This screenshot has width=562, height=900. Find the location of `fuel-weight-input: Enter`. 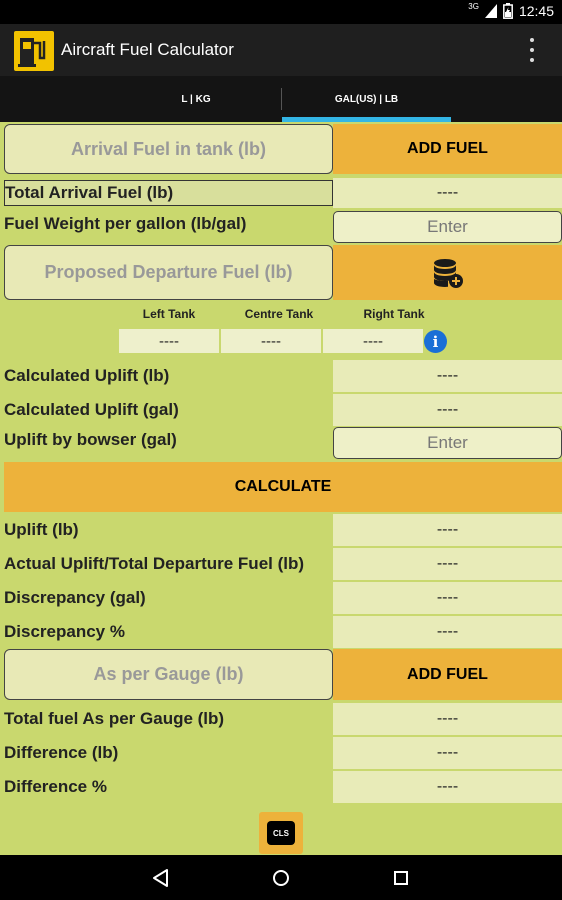

fuel-weight-input: Enter is located at coordinates (447, 227).